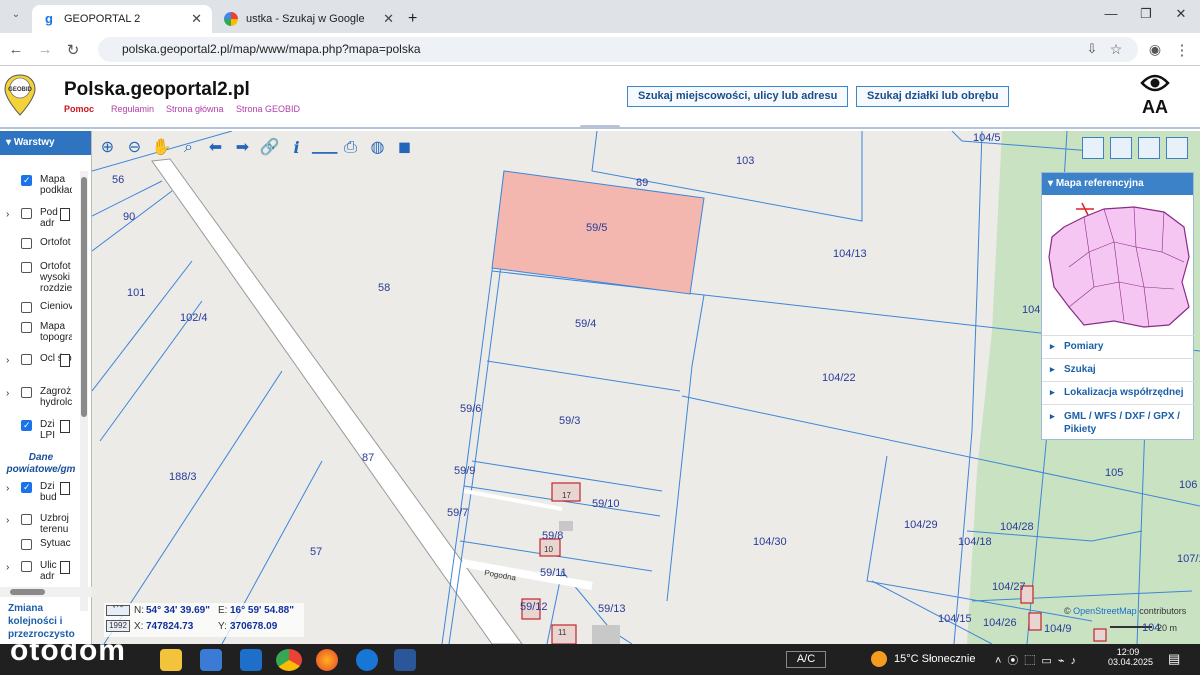 Image resolution: width=1200 pixels, height=675 pixels. I want to click on eye-icon, so click(1155, 83).